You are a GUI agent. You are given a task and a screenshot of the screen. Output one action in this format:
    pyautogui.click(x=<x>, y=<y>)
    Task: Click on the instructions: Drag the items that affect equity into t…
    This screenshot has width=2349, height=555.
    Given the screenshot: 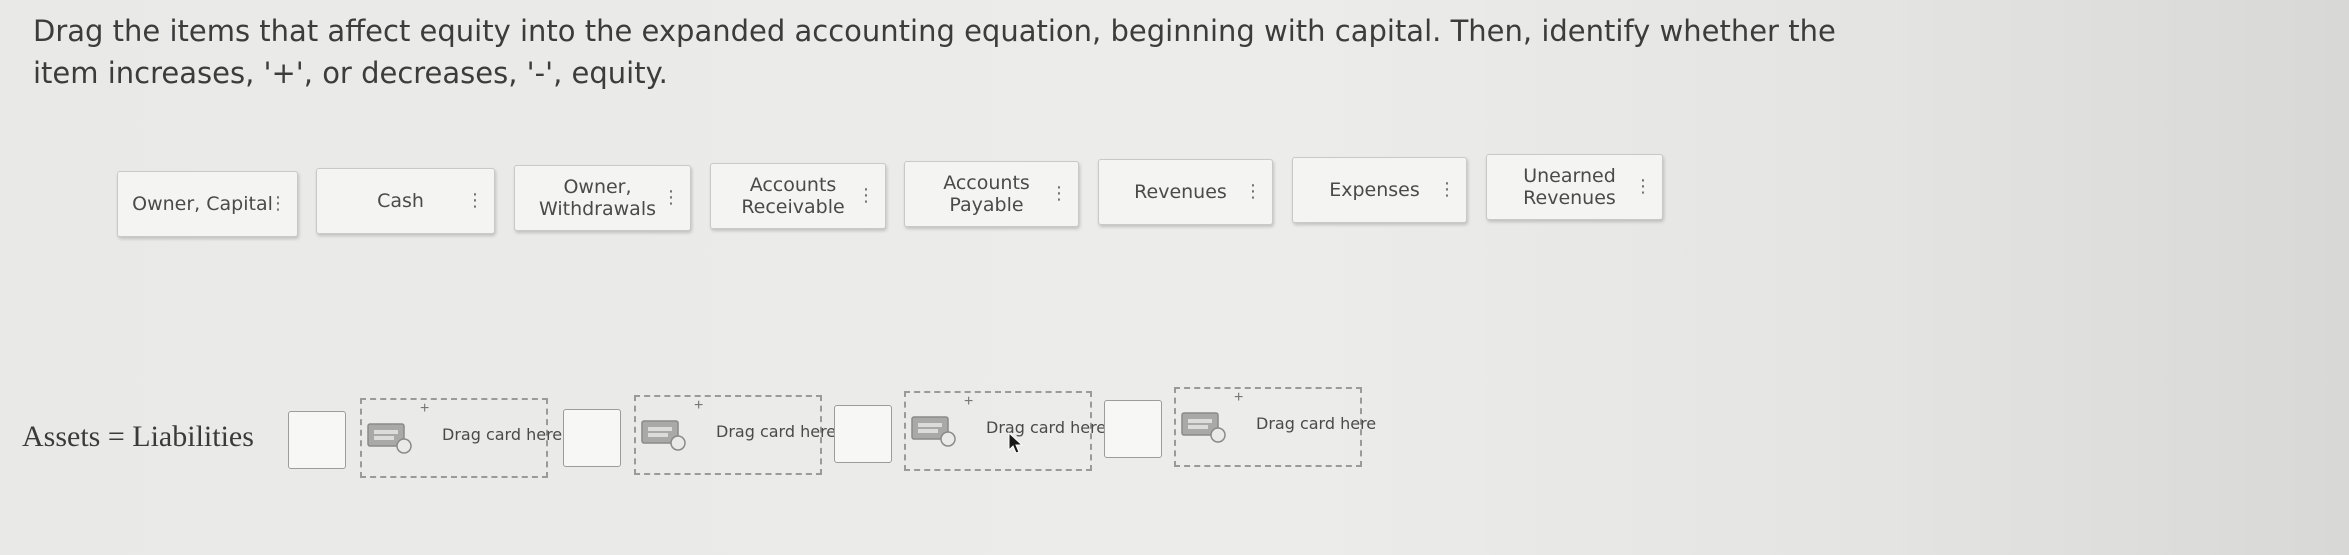 What is the action you would take?
    pyautogui.click(x=934, y=52)
    